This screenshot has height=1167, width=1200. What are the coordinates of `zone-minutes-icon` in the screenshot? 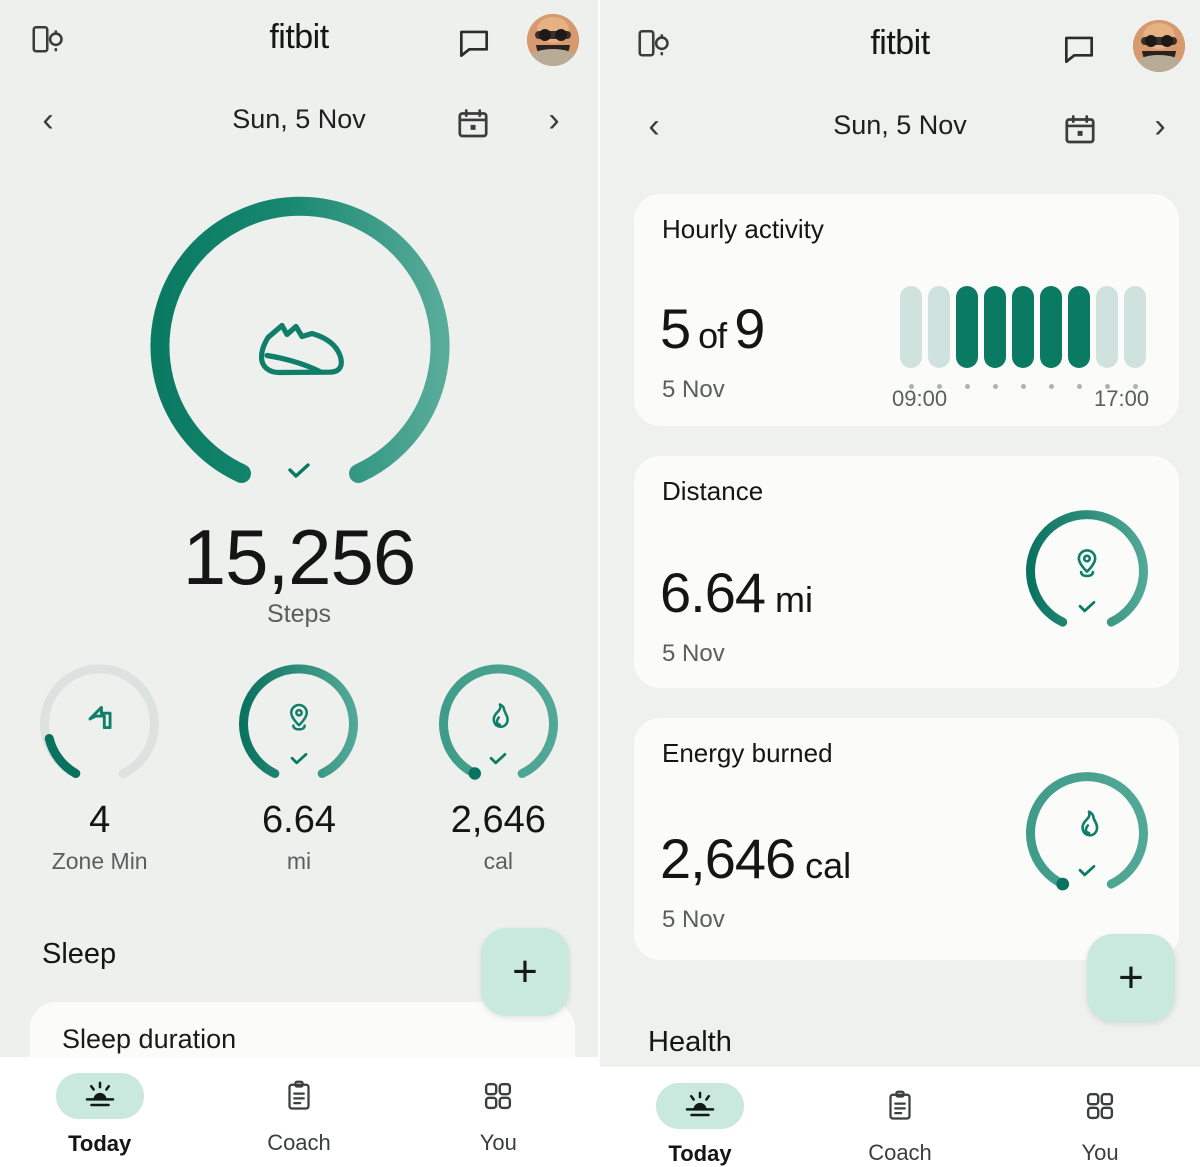 It's located at (100, 719).